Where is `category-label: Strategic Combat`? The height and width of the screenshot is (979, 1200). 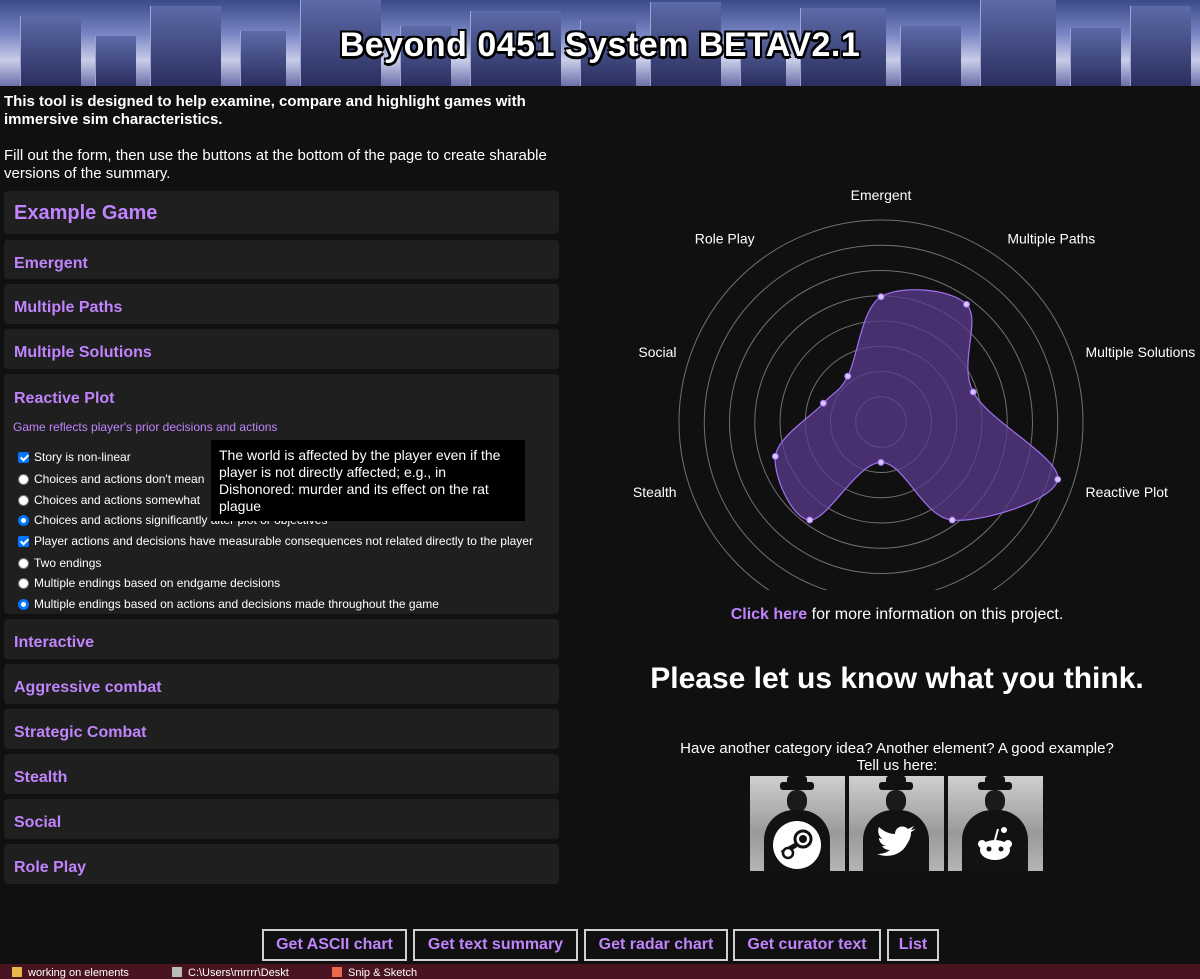 category-label: Strategic Combat is located at coordinates (80, 733).